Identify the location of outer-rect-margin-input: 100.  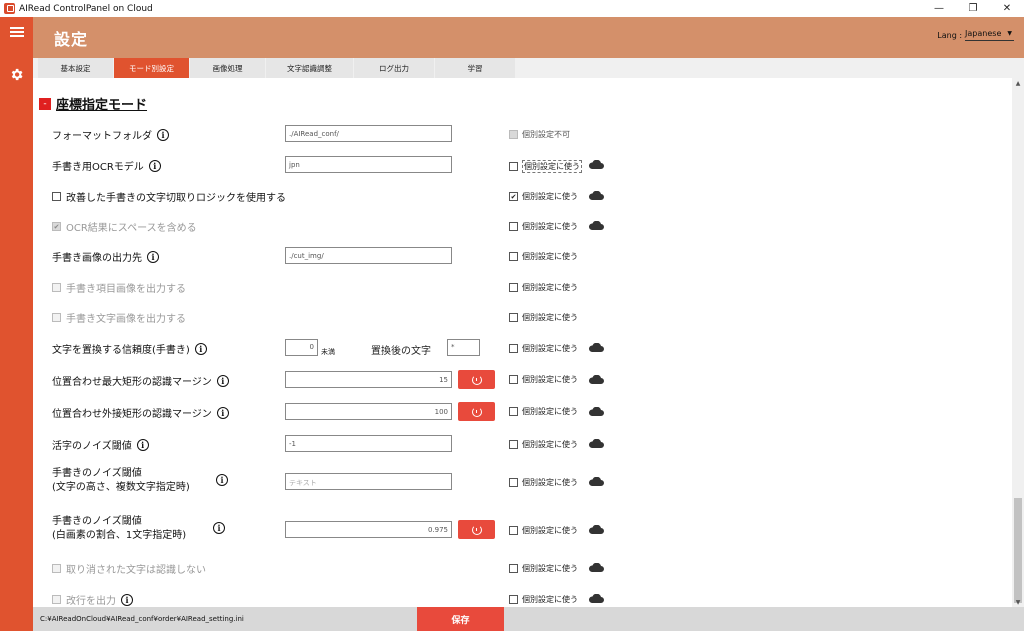
(368, 411).